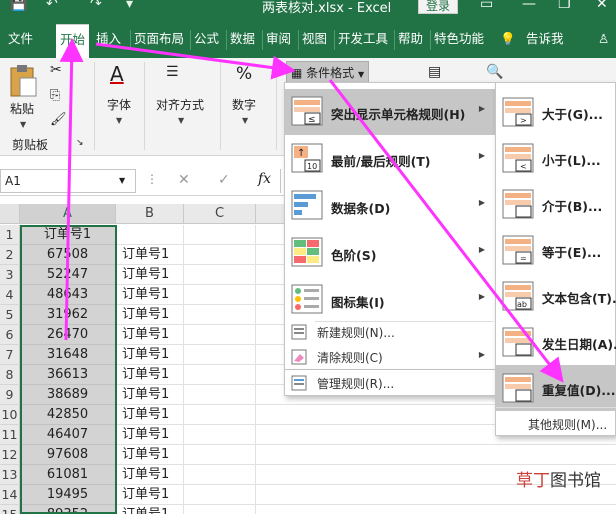  What do you see at coordinates (508, 39) in the screenshot?
I see `lightbulb-icon: 💡` at bounding box center [508, 39].